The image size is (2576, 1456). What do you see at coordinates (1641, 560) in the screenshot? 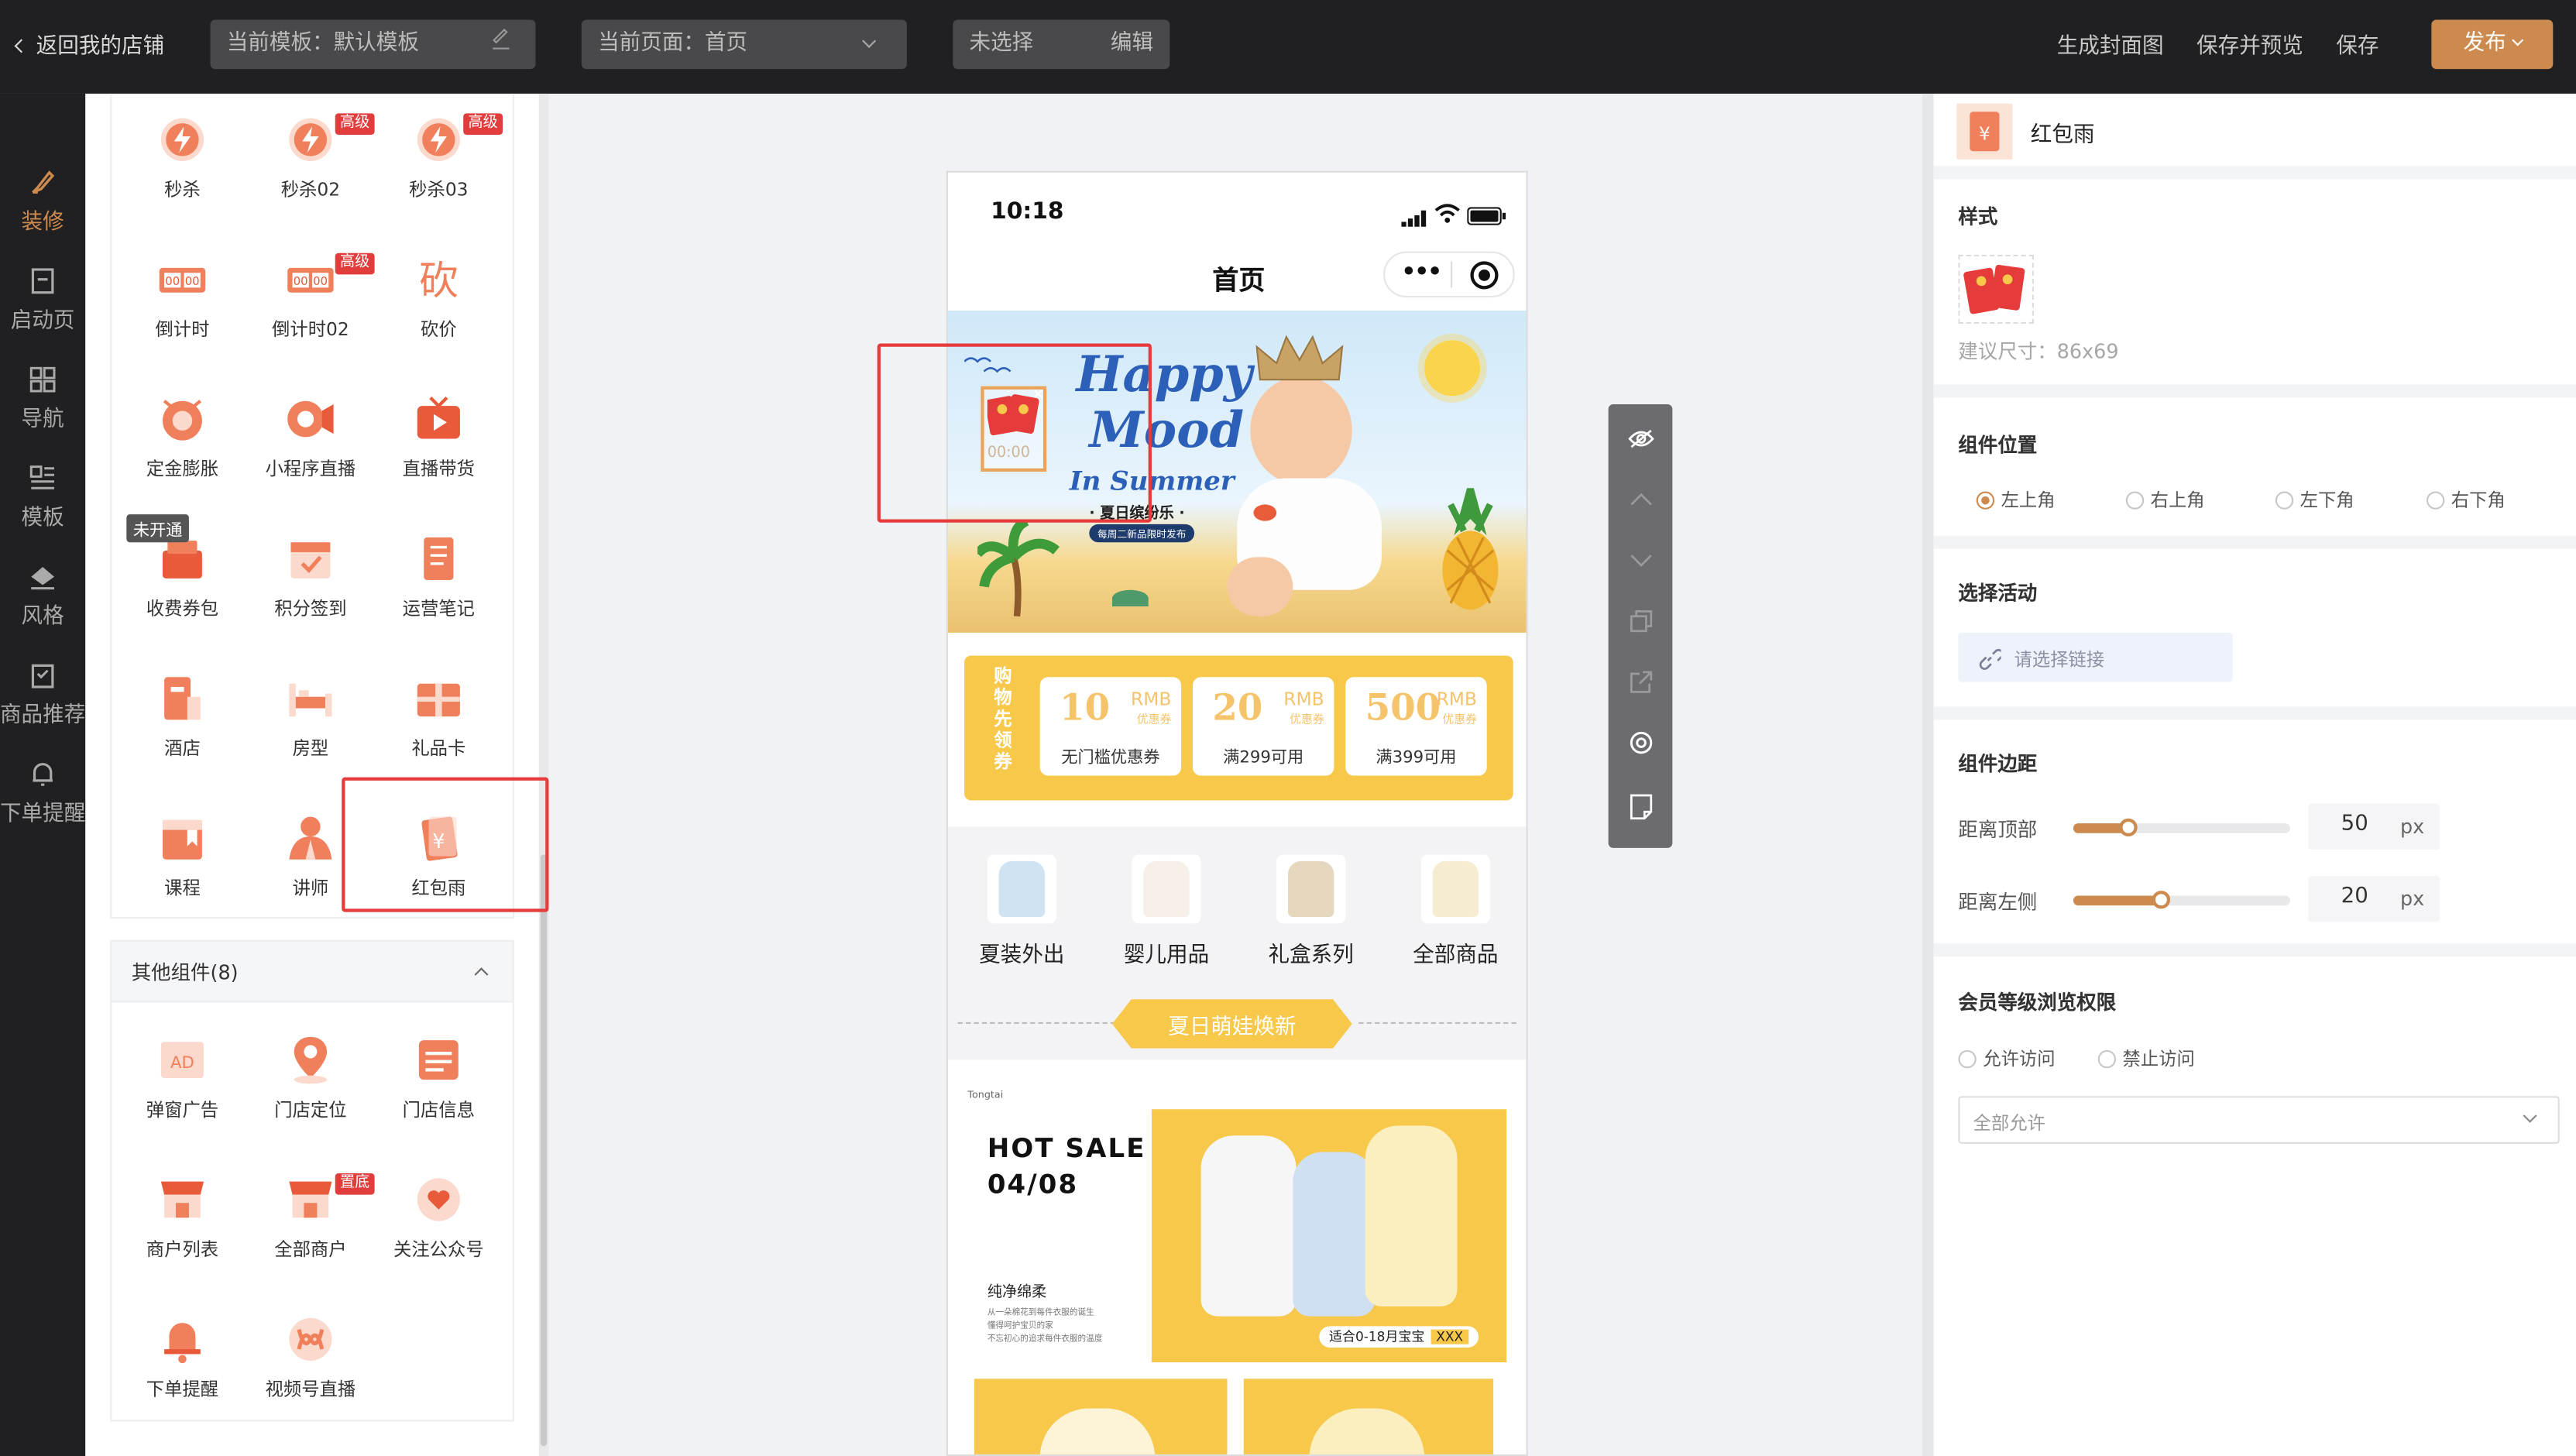
I see `arrow-down-icon` at bounding box center [1641, 560].